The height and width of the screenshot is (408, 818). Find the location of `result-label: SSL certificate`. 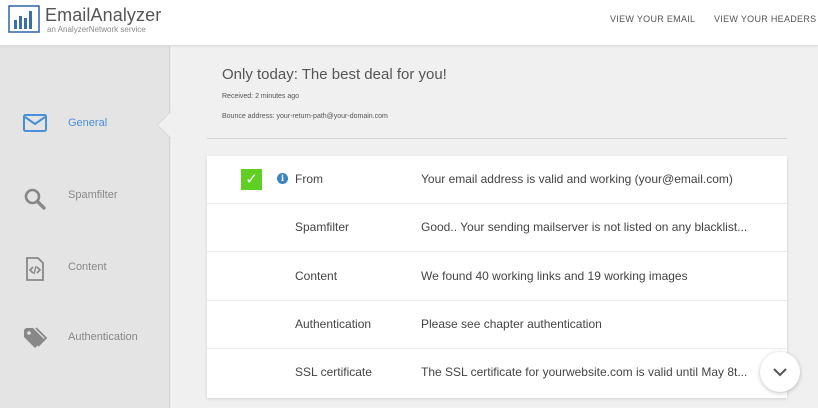

result-label: SSL certificate is located at coordinates (333, 372).